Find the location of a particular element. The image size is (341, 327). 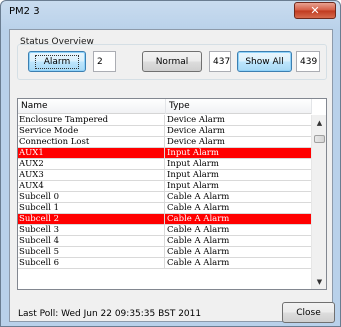

close-button: Close is located at coordinates (308, 312).